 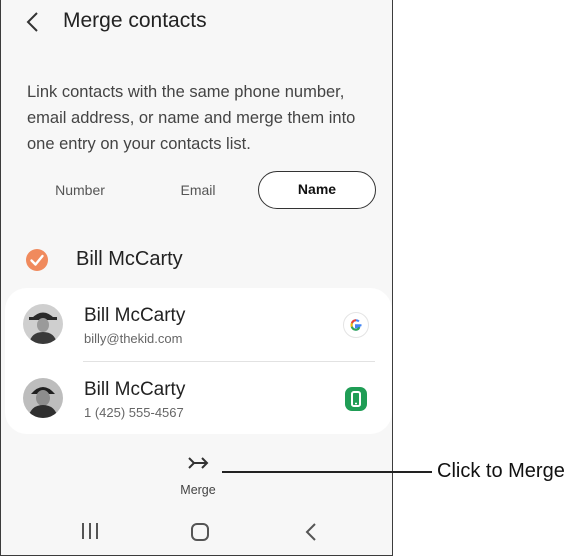 What do you see at coordinates (37, 260) in the screenshot?
I see `check-circle-icon` at bounding box center [37, 260].